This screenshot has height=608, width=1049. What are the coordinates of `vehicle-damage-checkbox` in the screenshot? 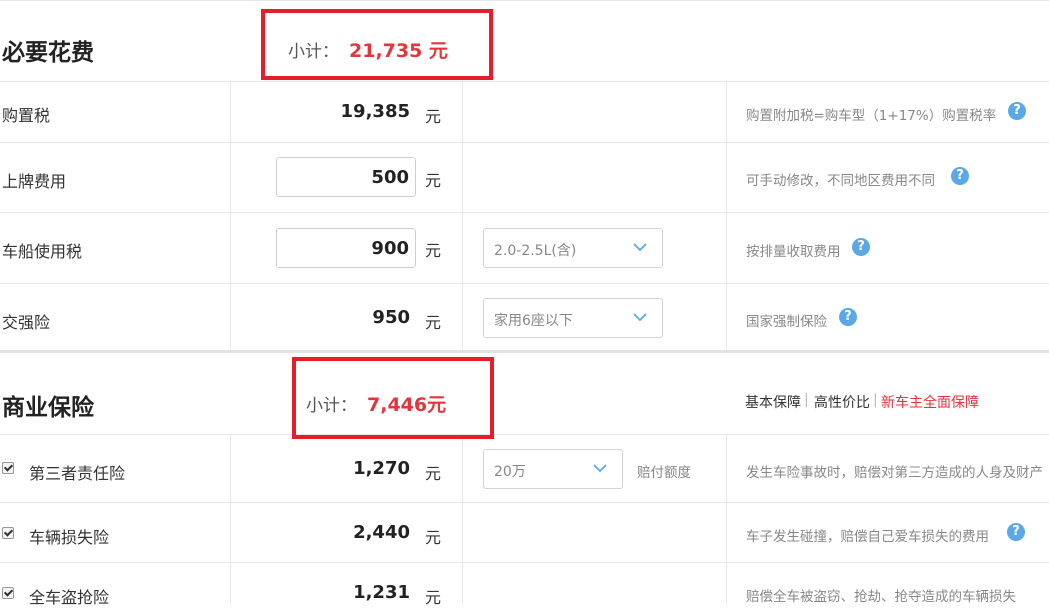 It's located at (8, 533).